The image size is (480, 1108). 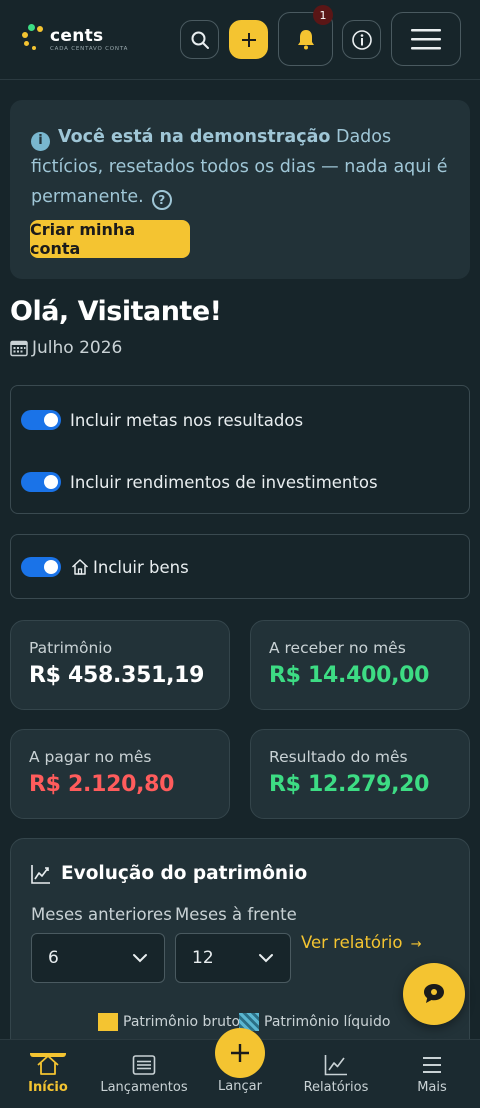 What do you see at coordinates (203, 958) in the screenshot?
I see `next-months-value: 12` at bounding box center [203, 958].